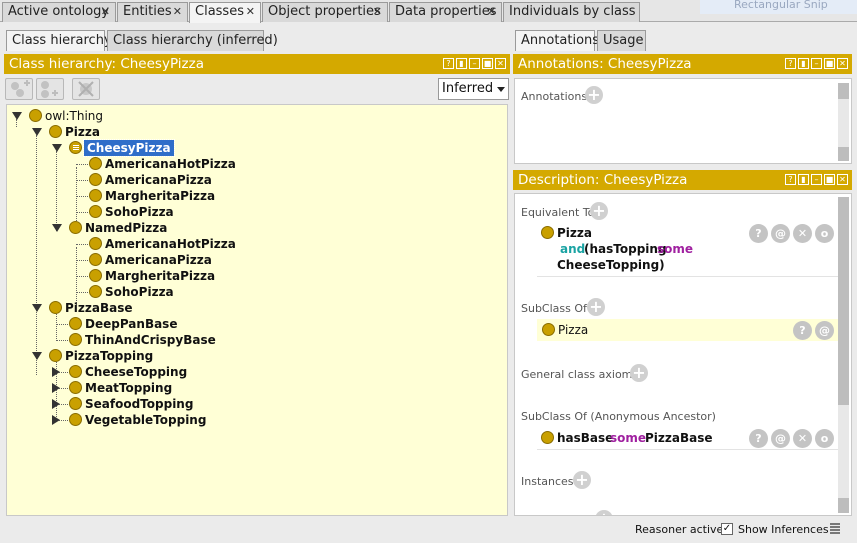  I want to click on tab-usage: Usage, so click(621, 40).